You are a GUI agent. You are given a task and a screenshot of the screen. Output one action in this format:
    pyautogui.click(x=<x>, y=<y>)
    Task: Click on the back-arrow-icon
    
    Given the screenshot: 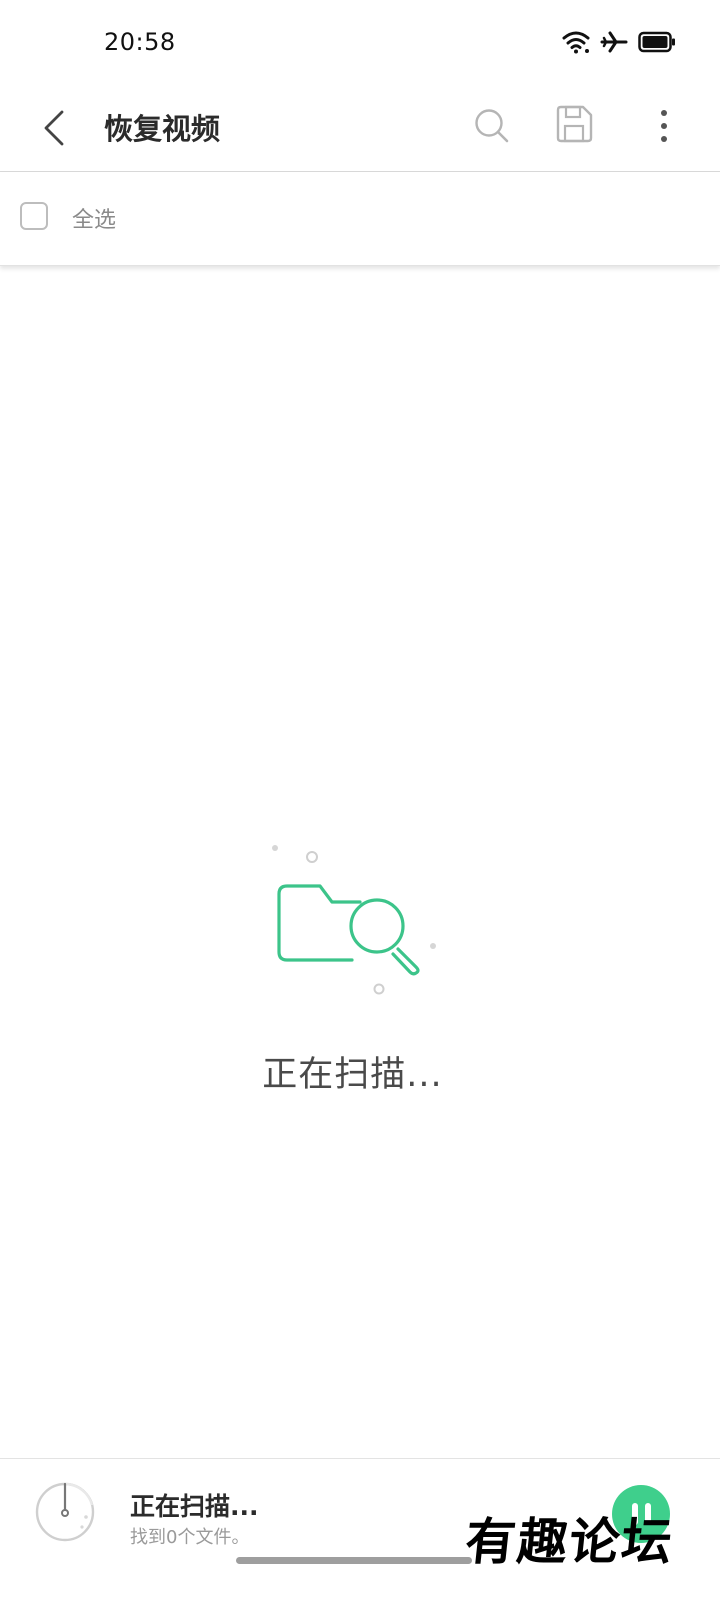 What is the action you would take?
    pyautogui.click(x=54, y=128)
    